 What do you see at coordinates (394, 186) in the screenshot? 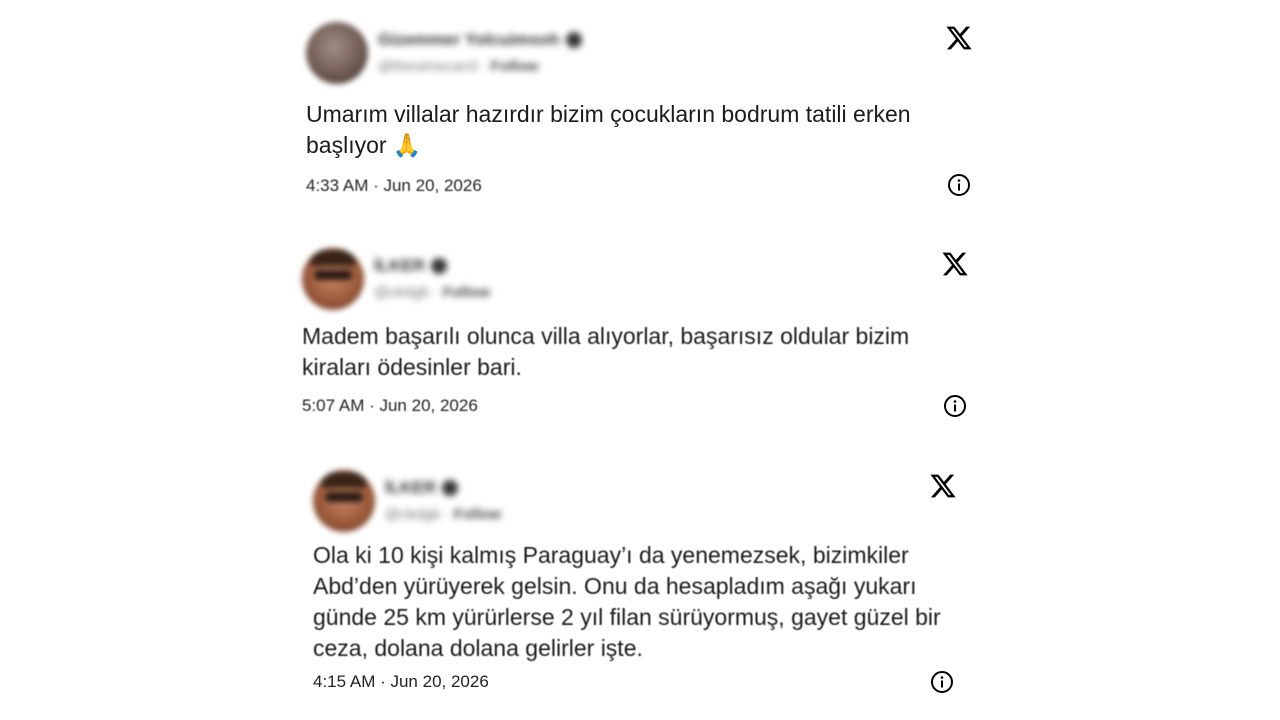
I see `tweet-timestamp: 4:33 AM · Jun 20, 2026` at bounding box center [394, 186].